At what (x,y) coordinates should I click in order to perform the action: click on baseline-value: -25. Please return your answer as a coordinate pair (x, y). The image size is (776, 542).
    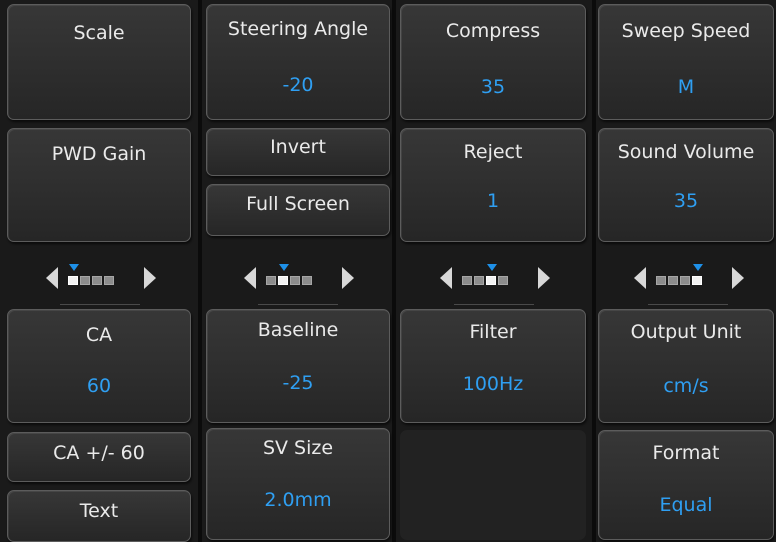
    Looking at the image, I should click on (298, 383).